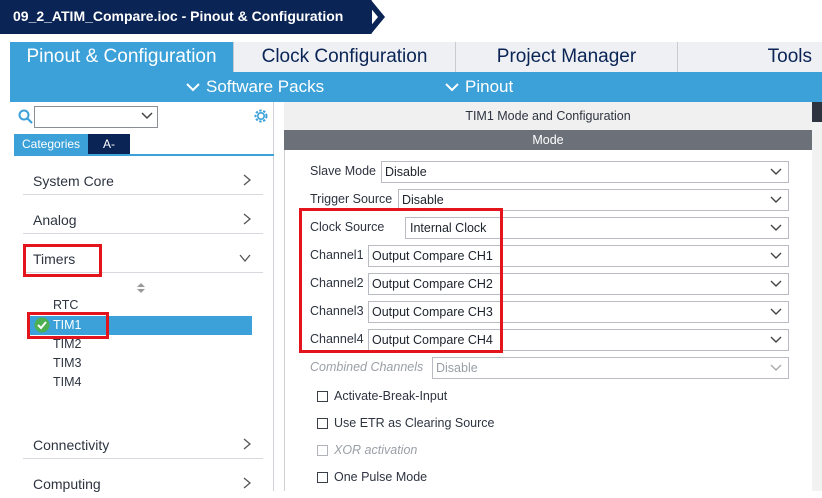 The image size is (822, 498). Describe the element at coordinates (122, 57) in the screenshot. I see `tab-pinout-configuration: Pinout & Configuration` at that location.